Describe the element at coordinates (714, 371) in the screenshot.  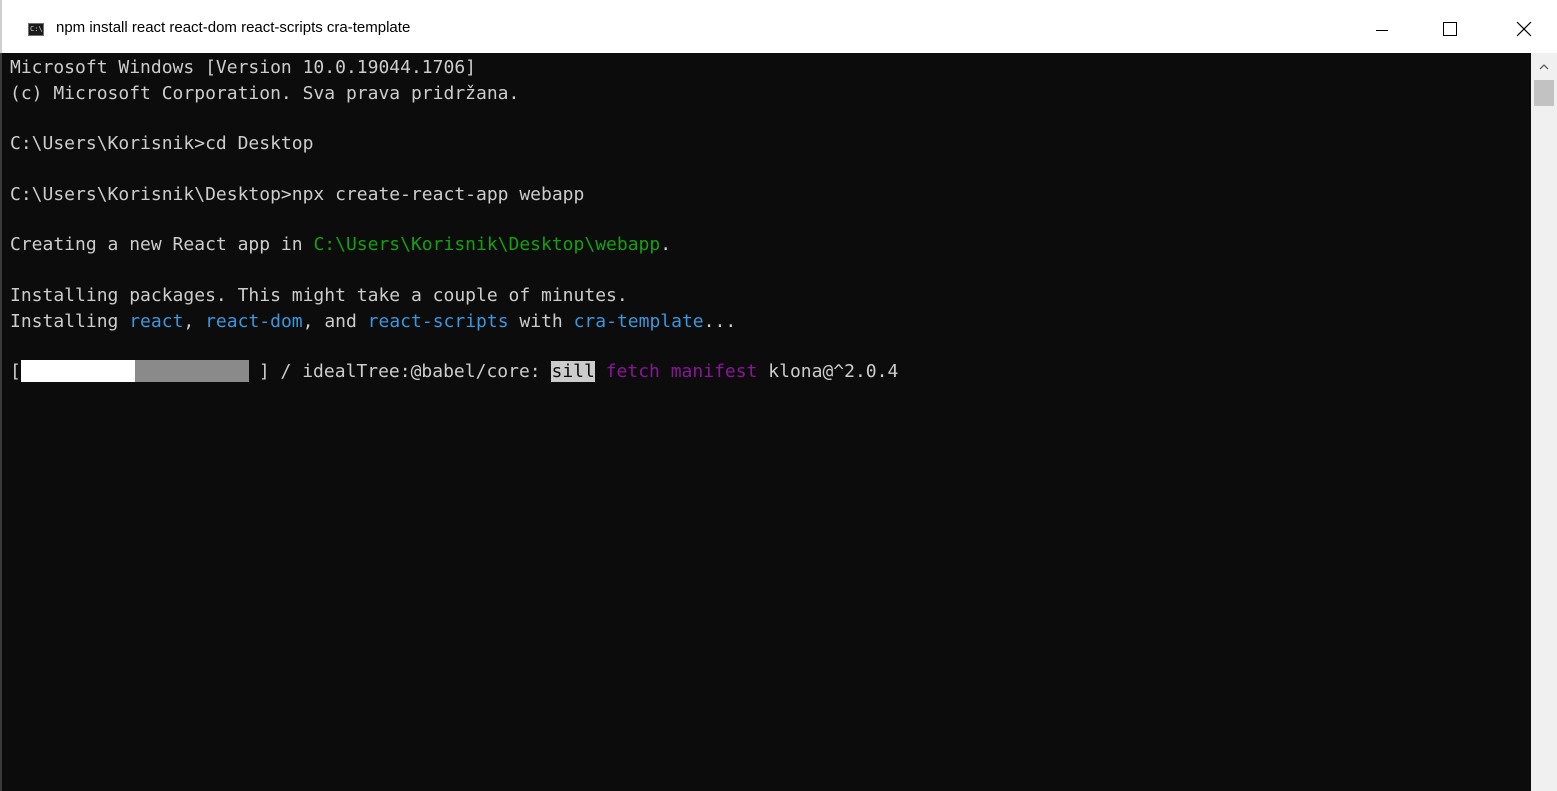
I see `progress-action-manifest: manifest` at that location.